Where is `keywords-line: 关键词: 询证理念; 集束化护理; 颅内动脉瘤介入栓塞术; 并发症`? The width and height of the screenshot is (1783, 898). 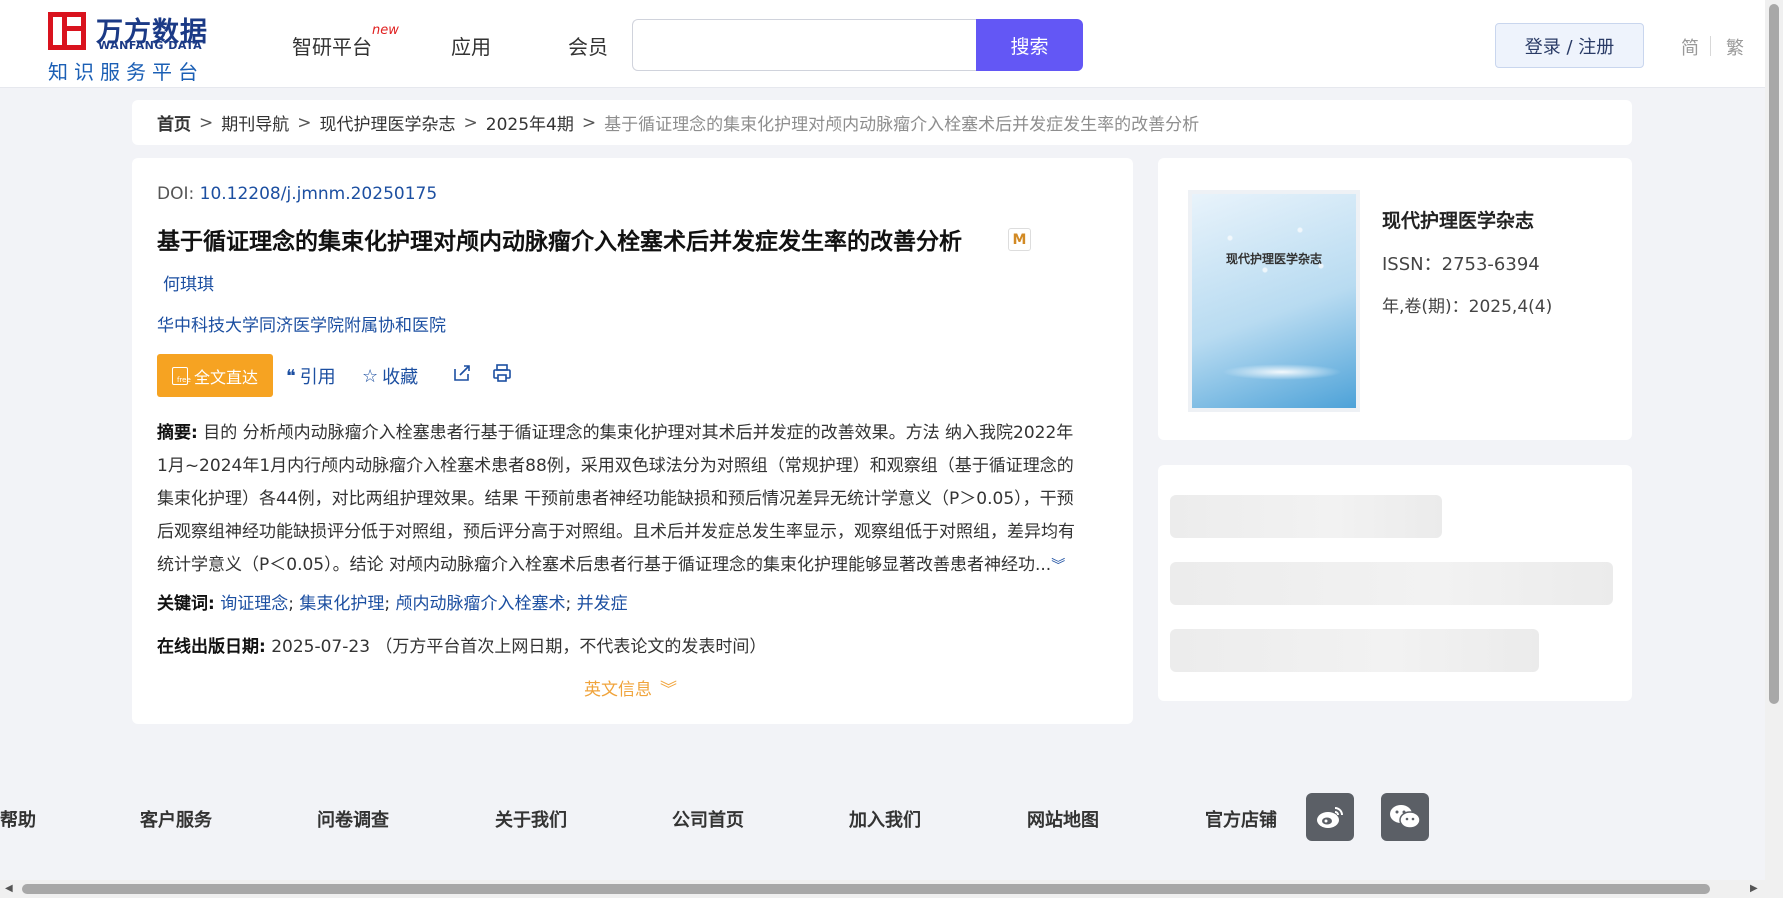
keywords-line: 关键词: 询证理念; 集束化护理; 颅内动脉瘤介入栓塞术; 并发症 is located at coordinates (392, 604).